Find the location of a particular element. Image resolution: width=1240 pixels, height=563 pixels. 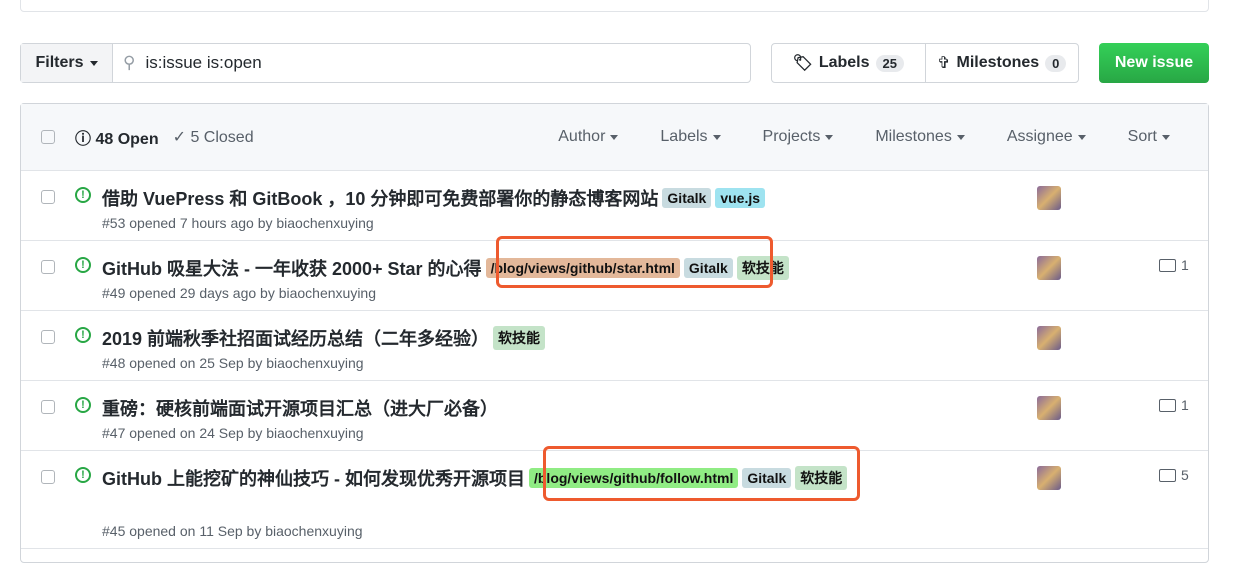

issue-label: Gitalk is located at coordinates (687, 198).